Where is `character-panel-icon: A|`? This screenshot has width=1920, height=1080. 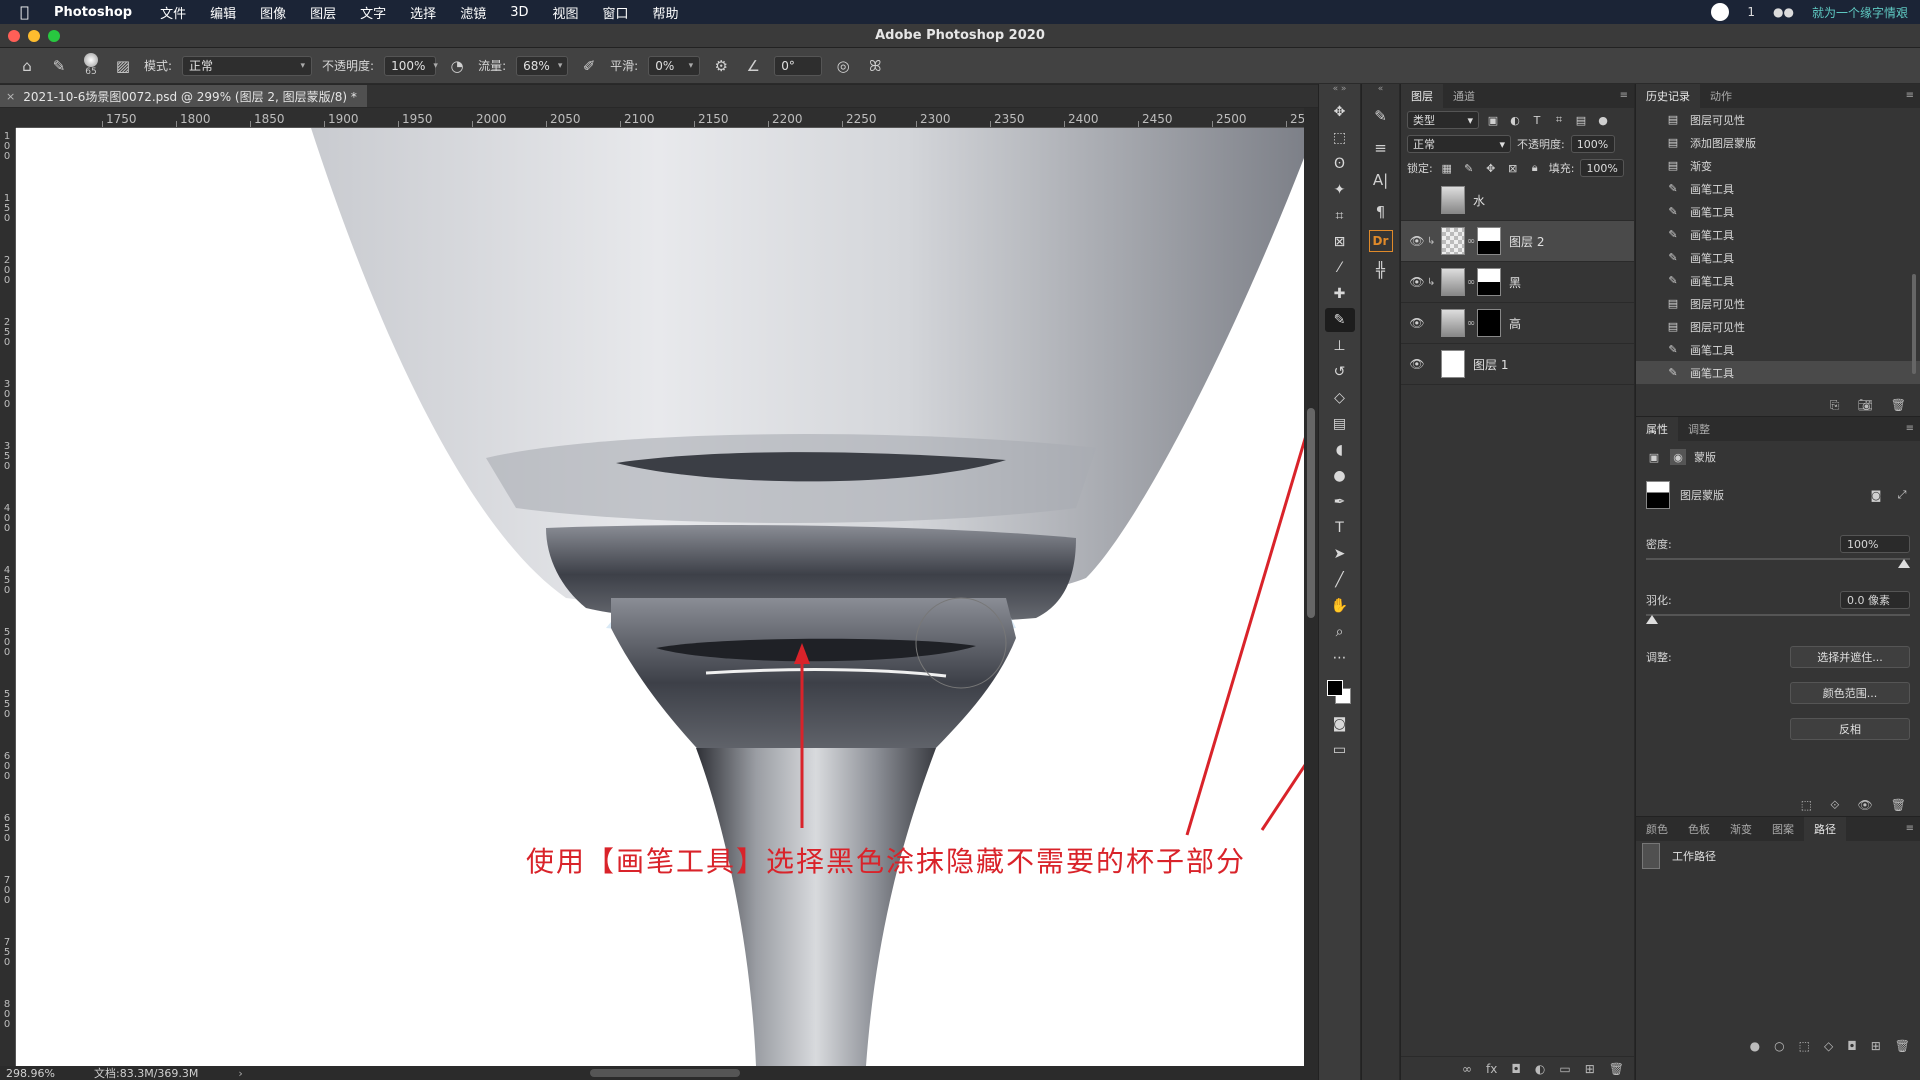 character-panel-icon: A| is located at coordinates (1381, 180).